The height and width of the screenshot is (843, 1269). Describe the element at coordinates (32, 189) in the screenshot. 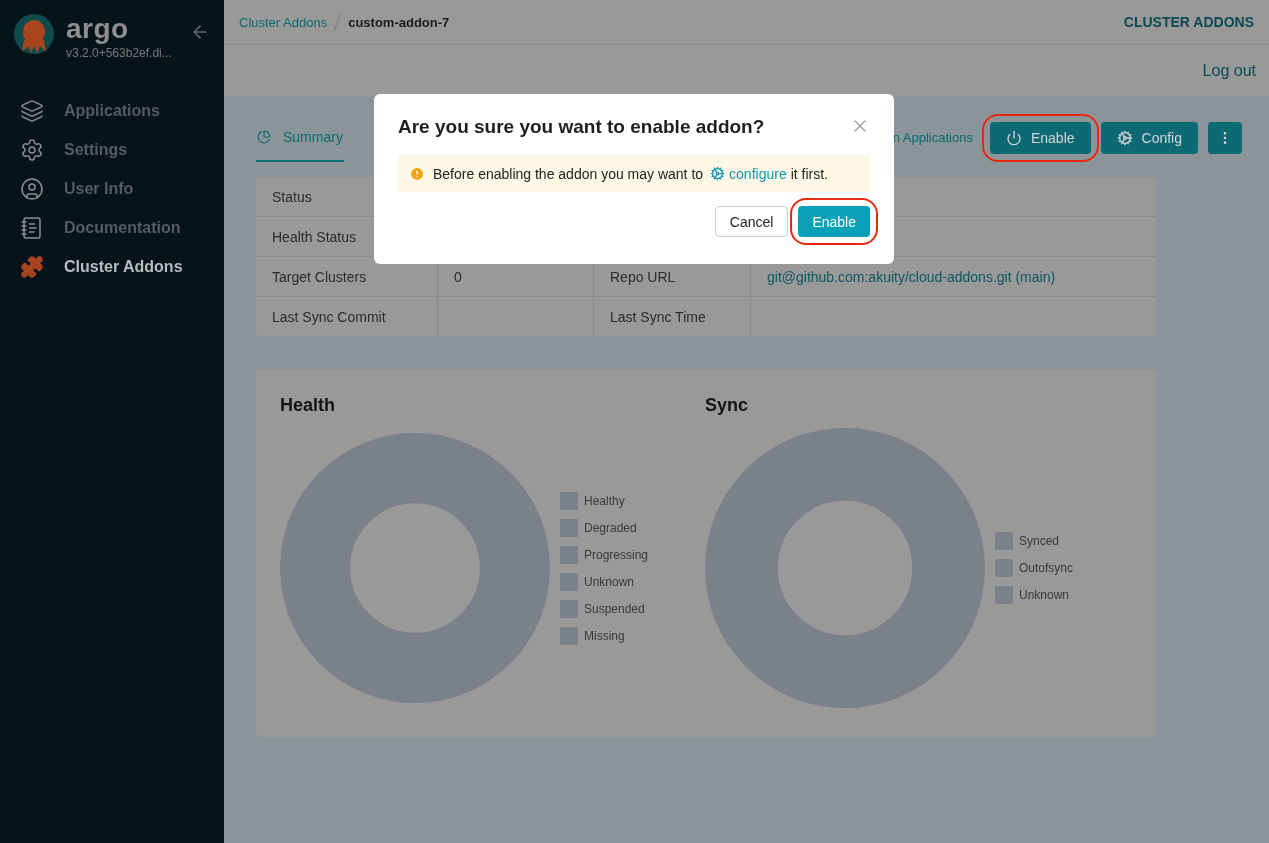

I see `user-icon` at that location.